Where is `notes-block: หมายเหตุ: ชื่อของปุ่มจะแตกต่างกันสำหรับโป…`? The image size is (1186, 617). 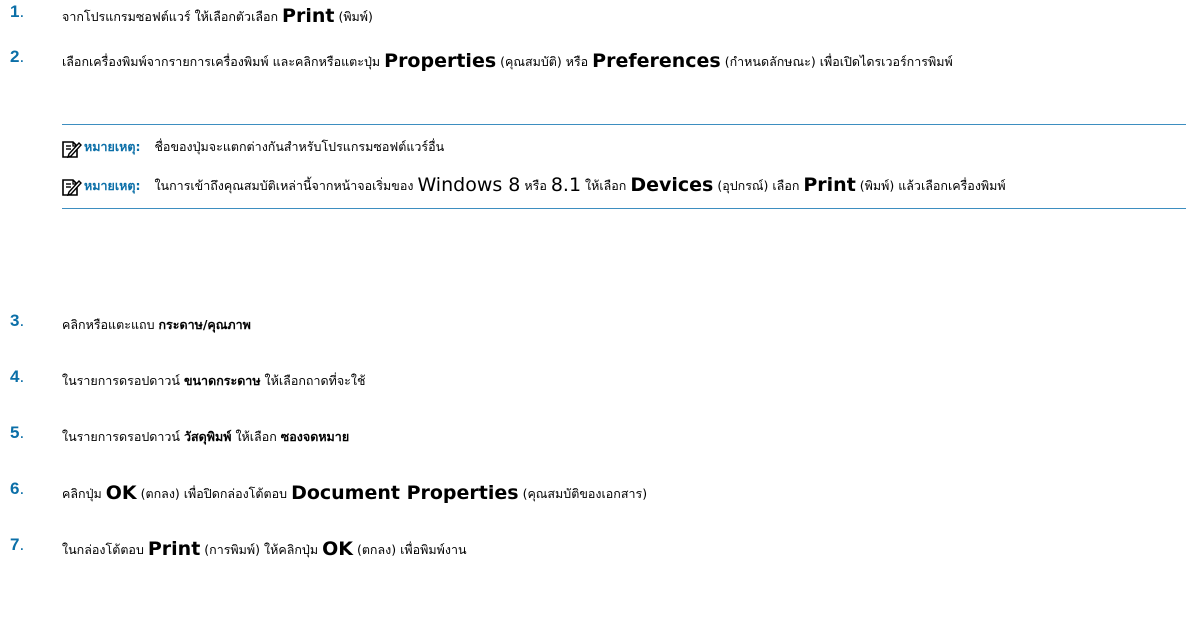
notes-block: หมายเหตุ: ชื่อของปุ่มจะแตกต่างกันสำหรับโป… is located at coordinates (624, 166).